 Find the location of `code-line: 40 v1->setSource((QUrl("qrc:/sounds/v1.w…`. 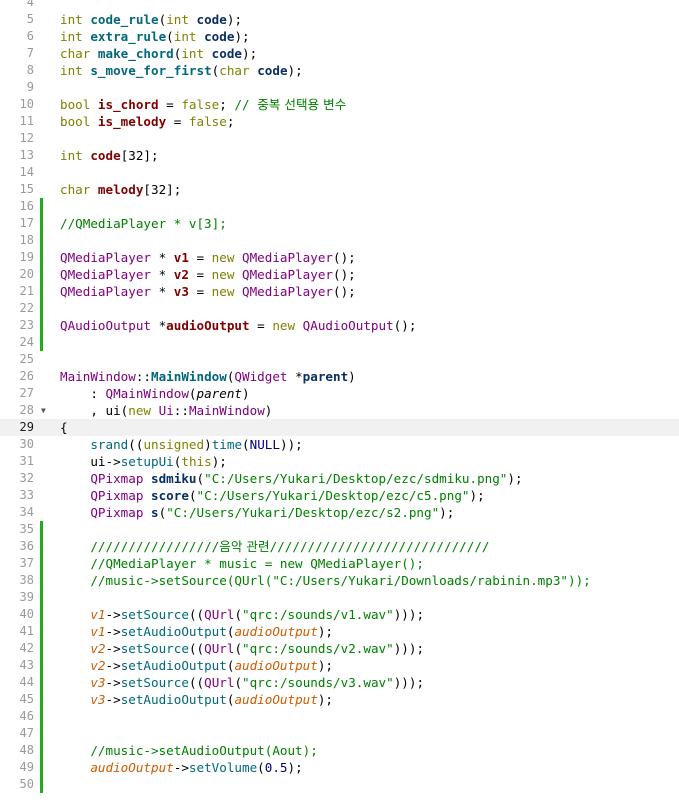

code-line: 40 v1->setSource((QUrl("qrc:/sounds/v1.w… is located at coordinates (339, 614).